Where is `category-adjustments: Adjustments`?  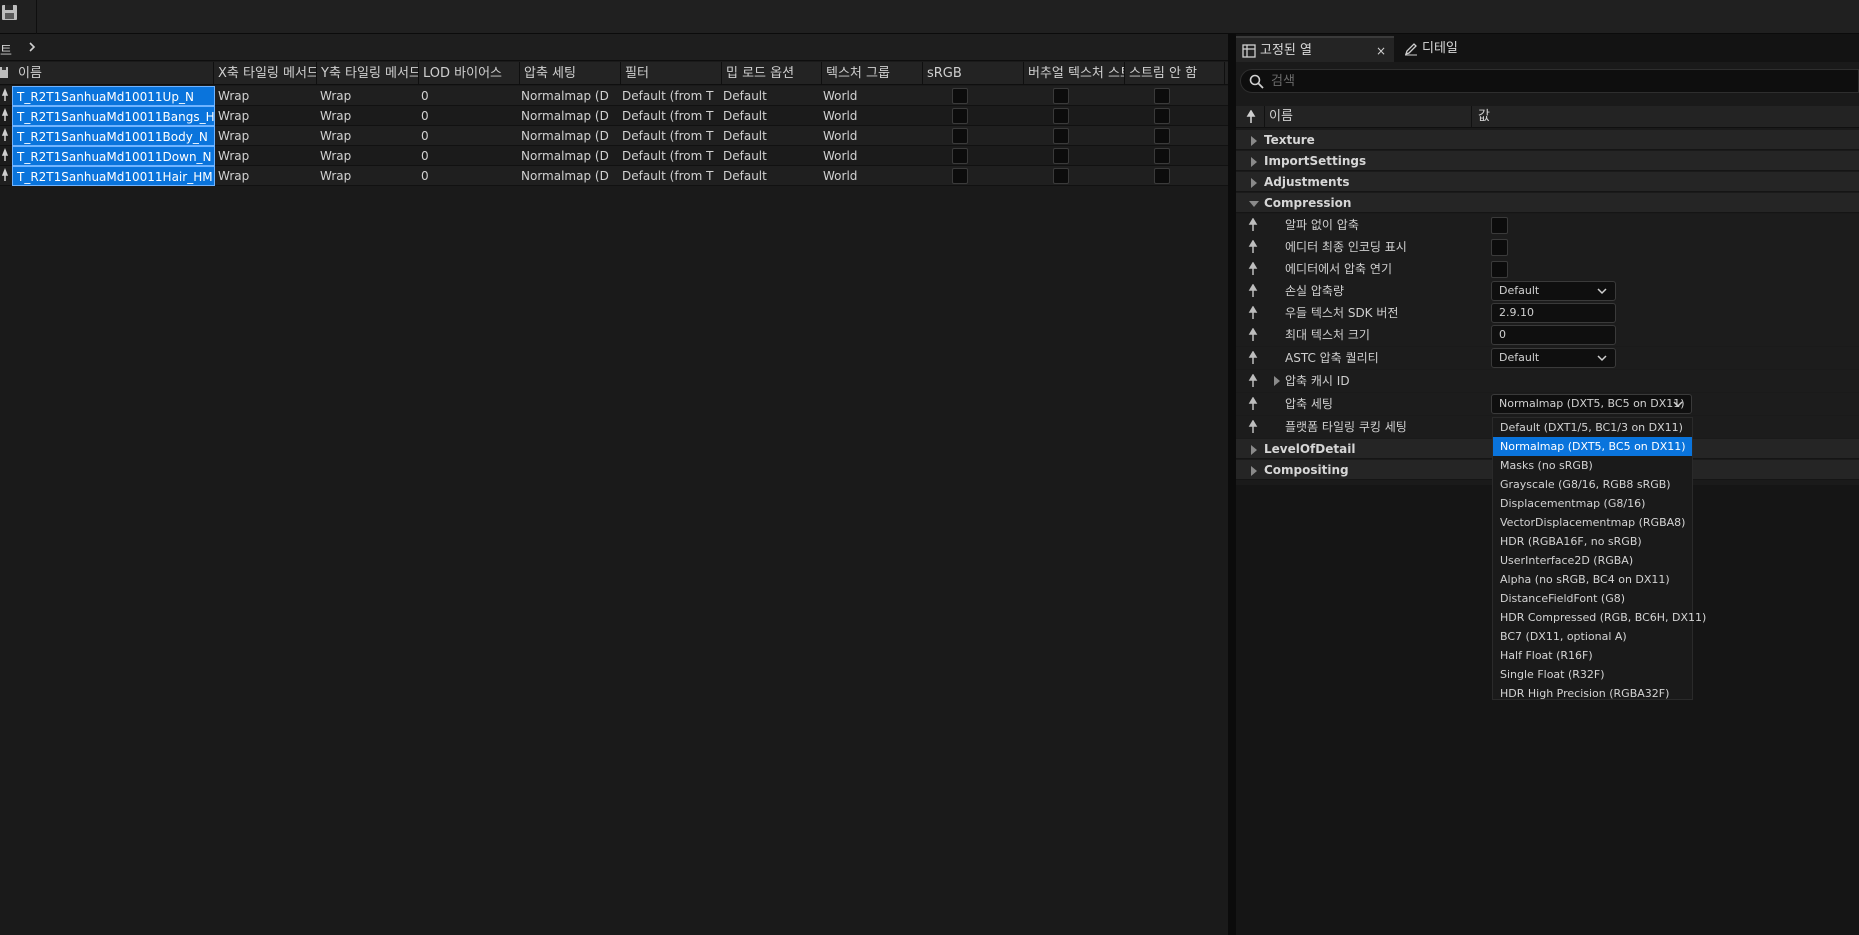
category-adjustments: Adjustments is located at coordinates (1547, 182).